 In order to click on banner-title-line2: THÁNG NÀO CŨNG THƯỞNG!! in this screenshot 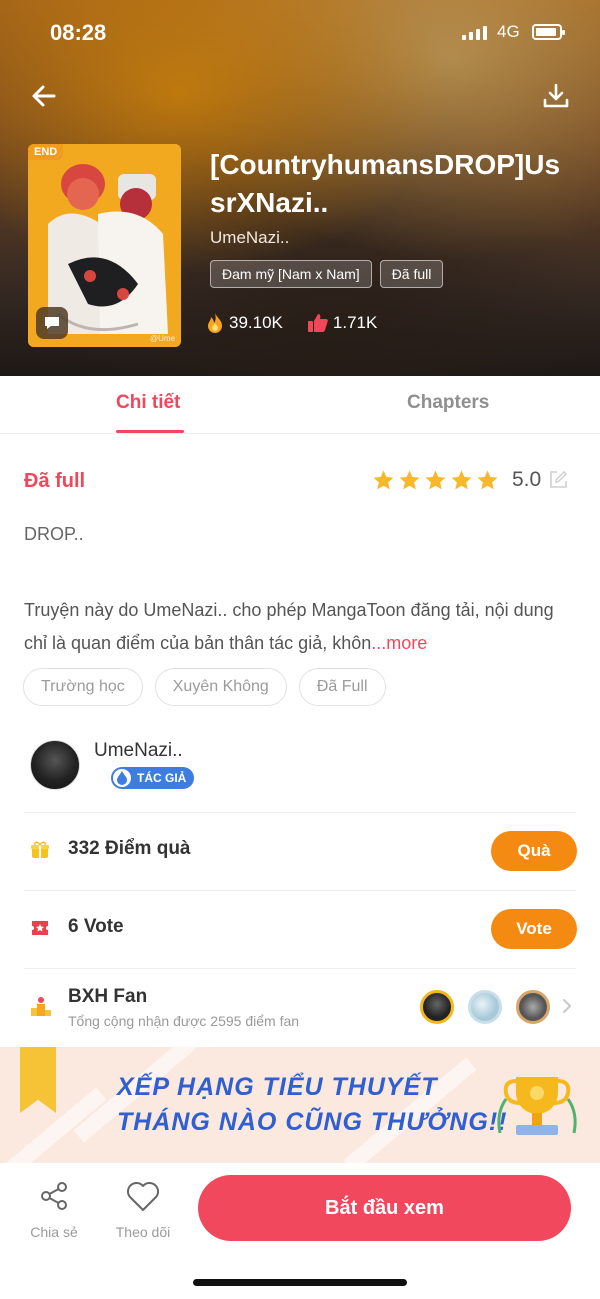, I will do `click(312, 1122)`.